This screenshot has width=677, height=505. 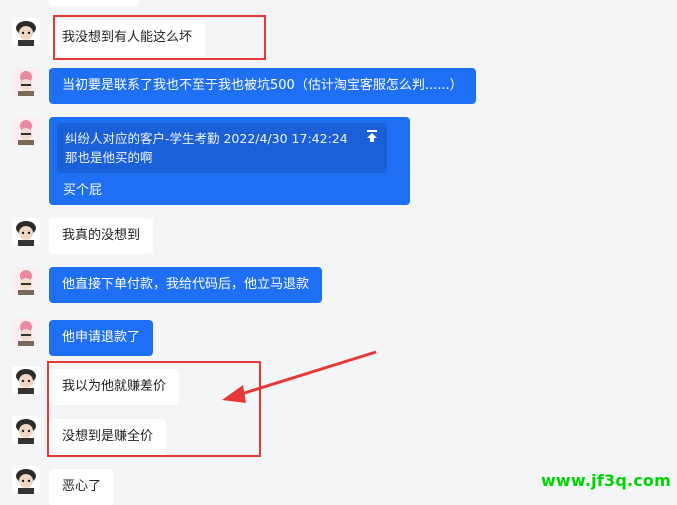 What do you see at coordinates (605, 480) in the screenshot?
I see `watermark: www.jf3q.com` at bounding box center [605, 480].